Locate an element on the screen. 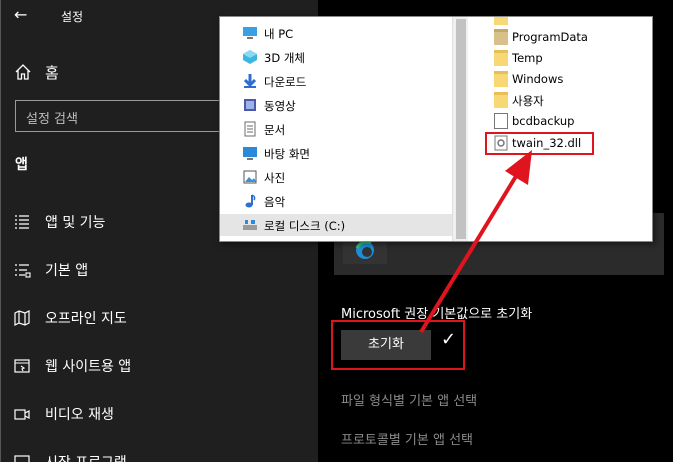  tree-item-label: 3D 개체 is located at coordinates (284, 58).